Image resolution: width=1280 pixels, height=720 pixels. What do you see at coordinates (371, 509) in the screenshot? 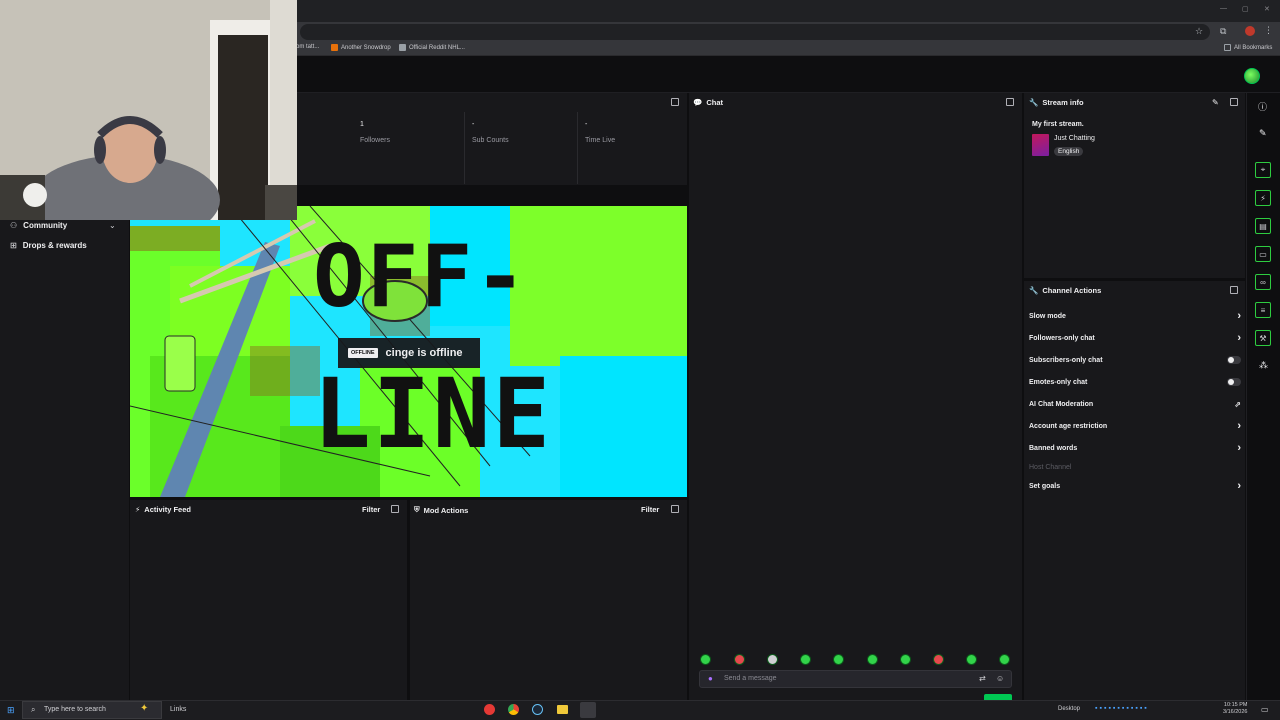
I see `activity-filter-button: Filter` at bounding box center [371, 509].